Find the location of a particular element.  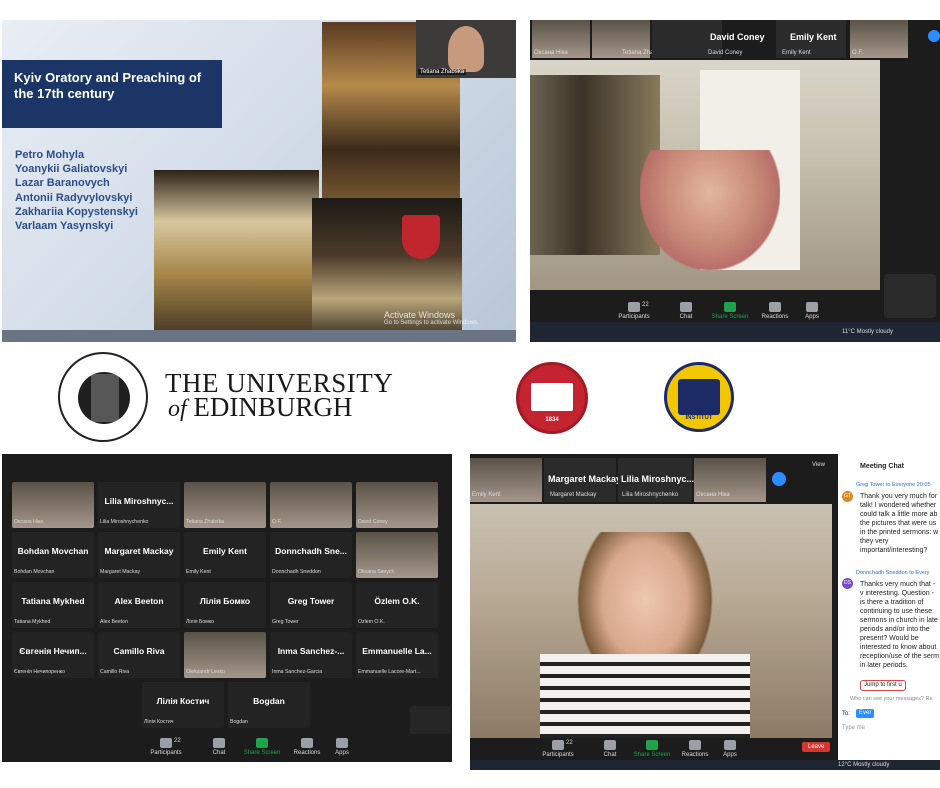

who-can-see: Who can see your messages? Re is located at coordinates (891, 699).